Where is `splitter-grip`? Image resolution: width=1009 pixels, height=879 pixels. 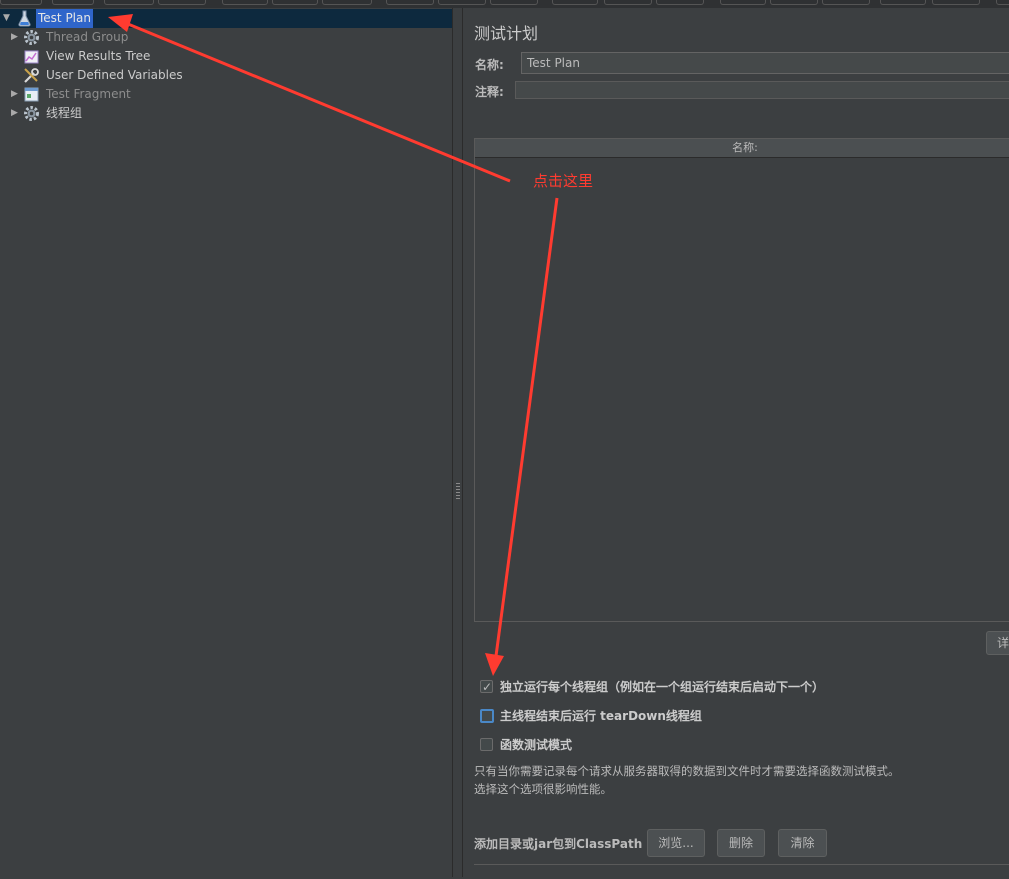
splitter-grip is located at coordinates (458, 491).